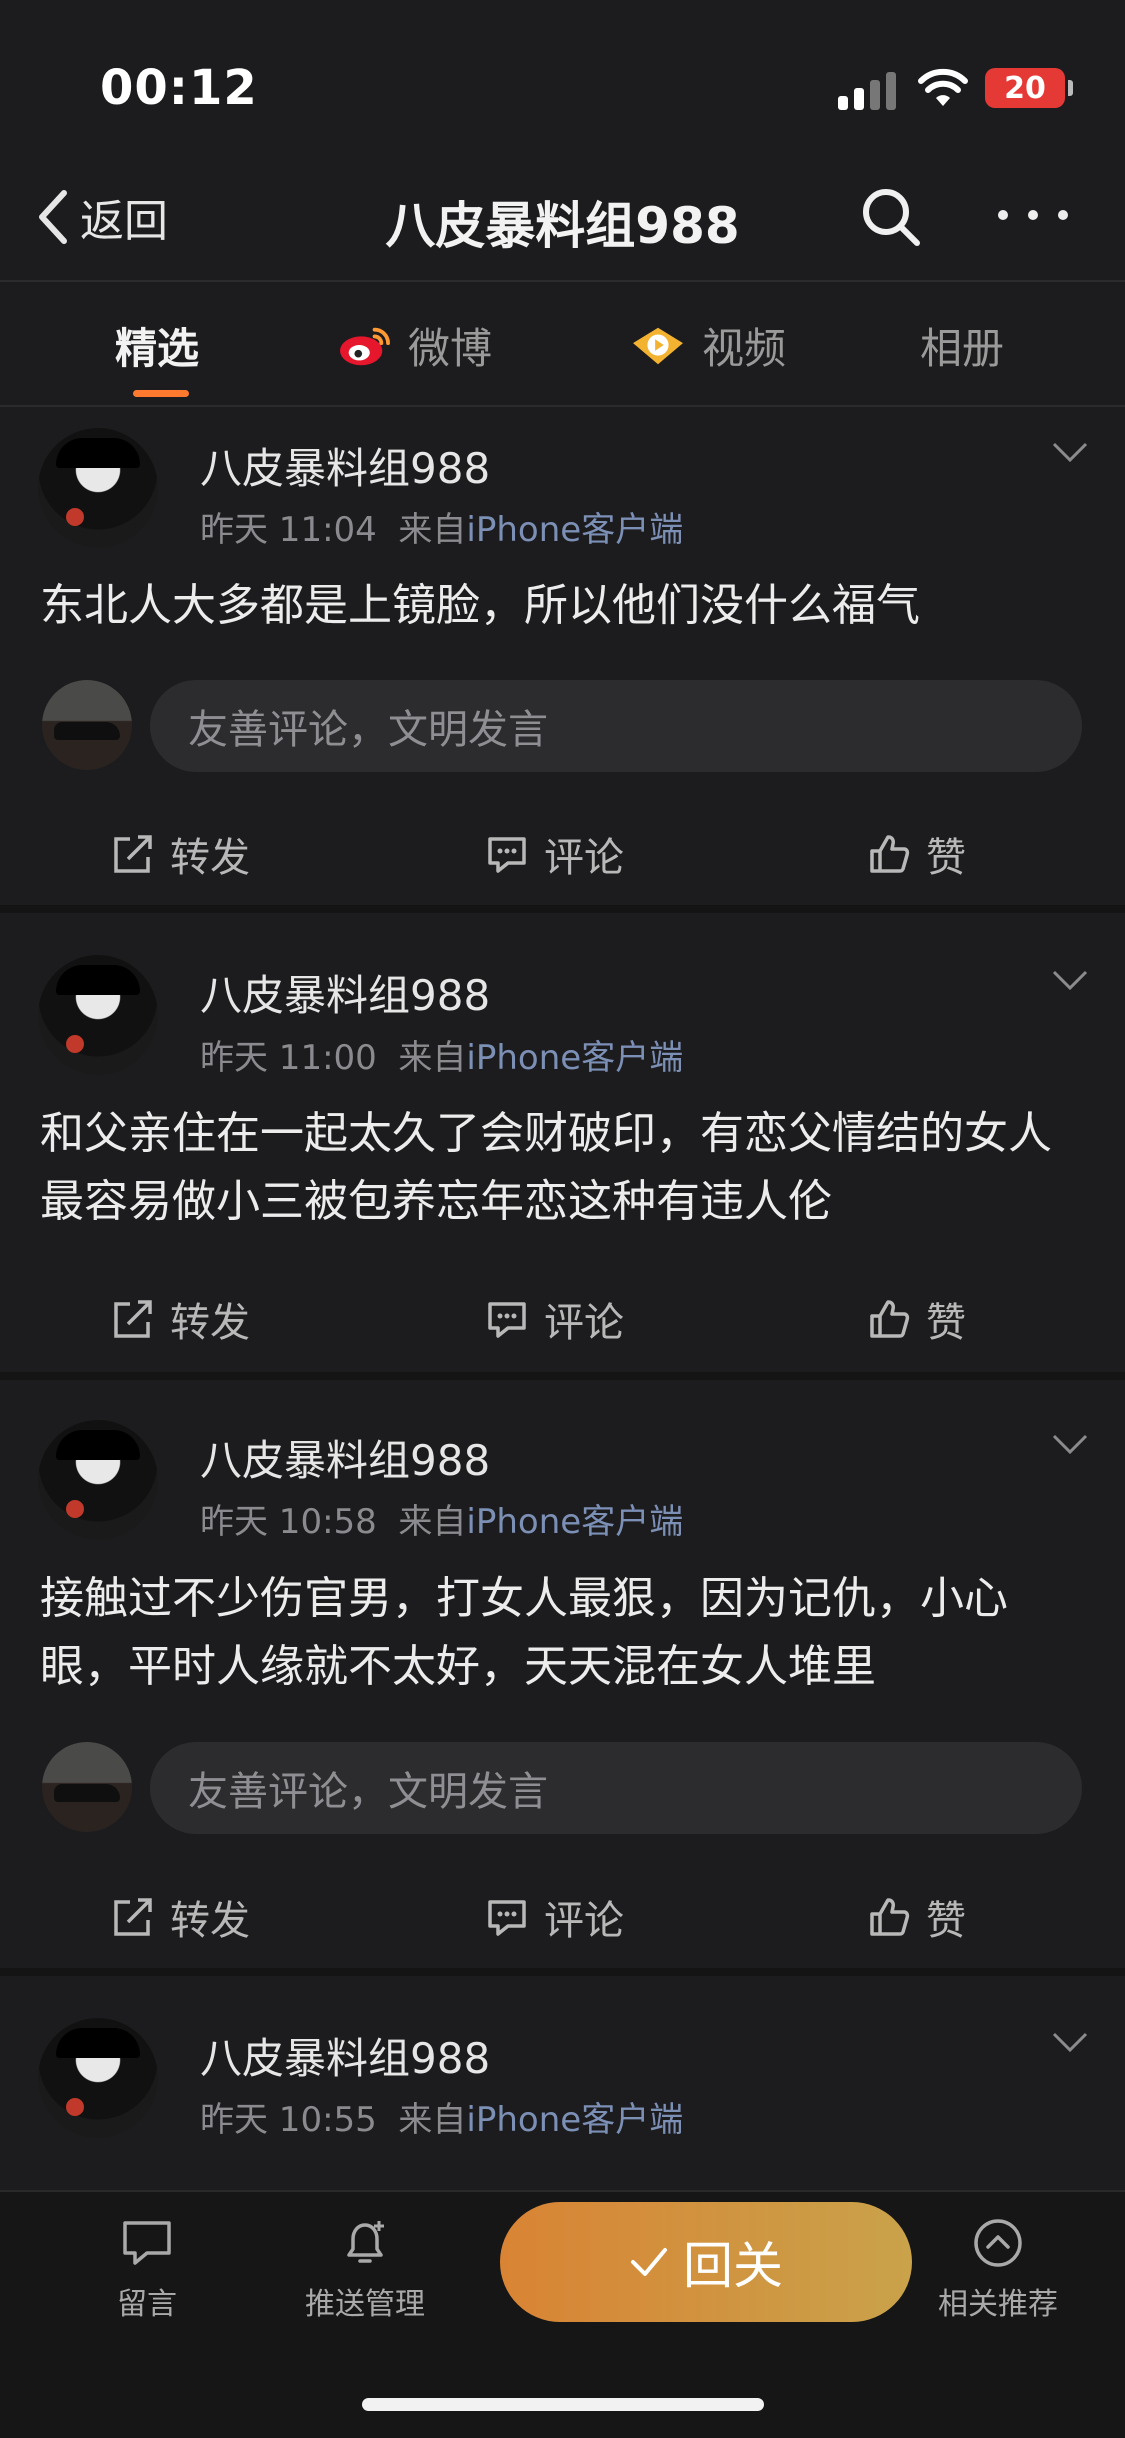  What do you see at coordinates (147, 2269) in the screenshot?
I see `message-button: 留言` at bounding box center [147, 2269].